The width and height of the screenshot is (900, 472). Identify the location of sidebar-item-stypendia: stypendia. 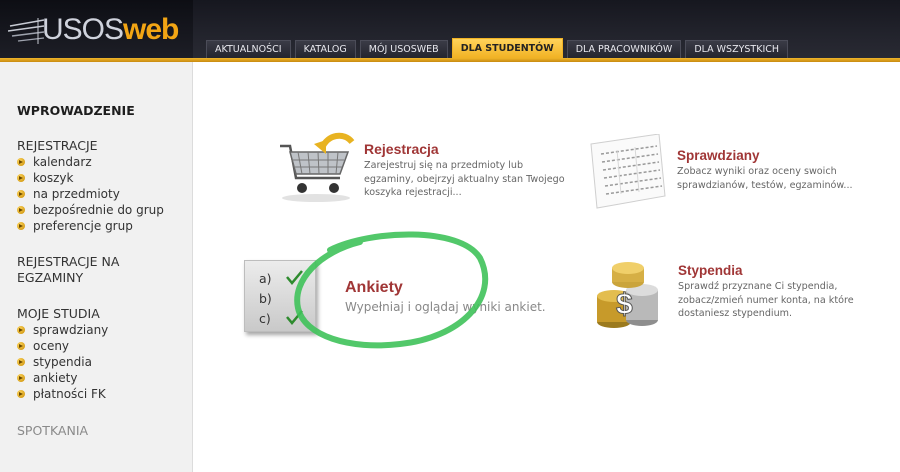
(62, 362).